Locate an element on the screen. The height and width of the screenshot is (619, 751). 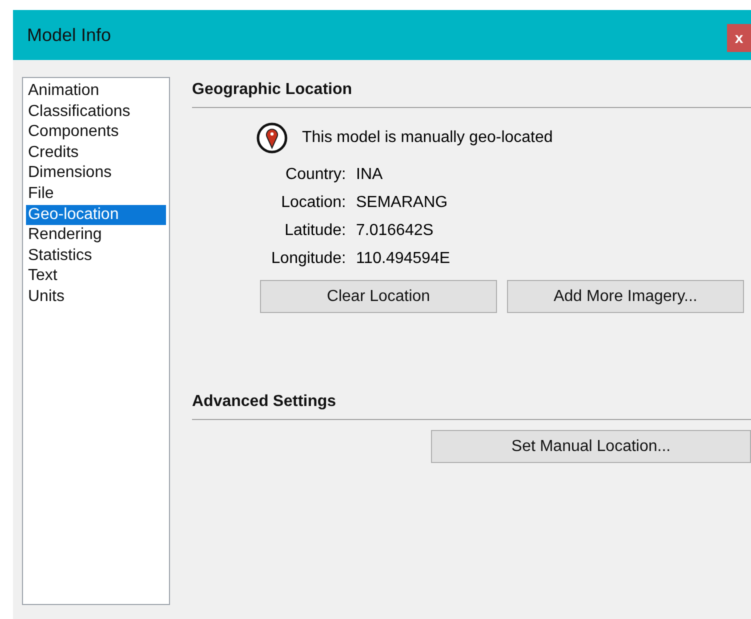
field-label: Country: is located at coordinates (315, 175).